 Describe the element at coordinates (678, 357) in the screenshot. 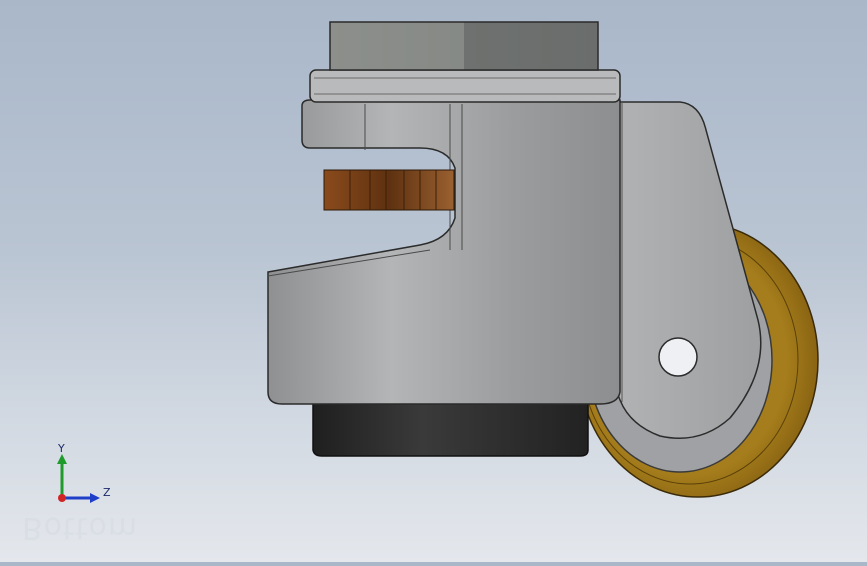

I see `axle-hole` at that location.